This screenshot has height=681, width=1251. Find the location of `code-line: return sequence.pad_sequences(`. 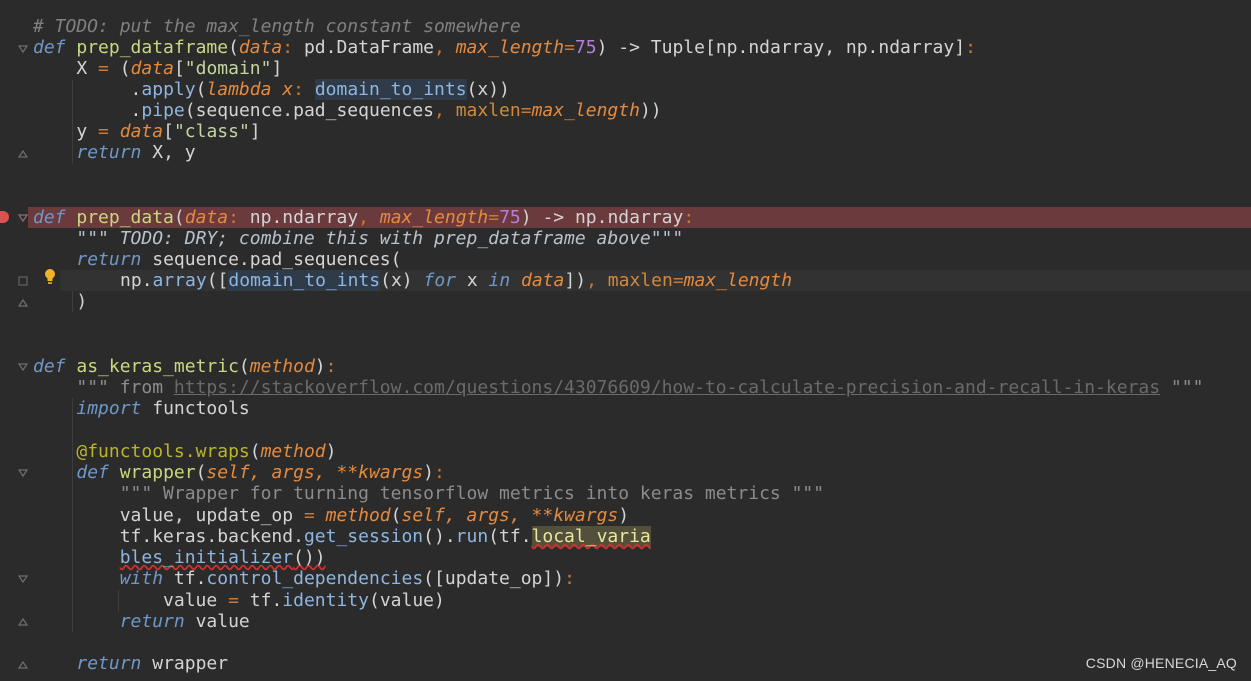

code-line: return sequence.pad_sequences( is located at coordinates (625, 259).